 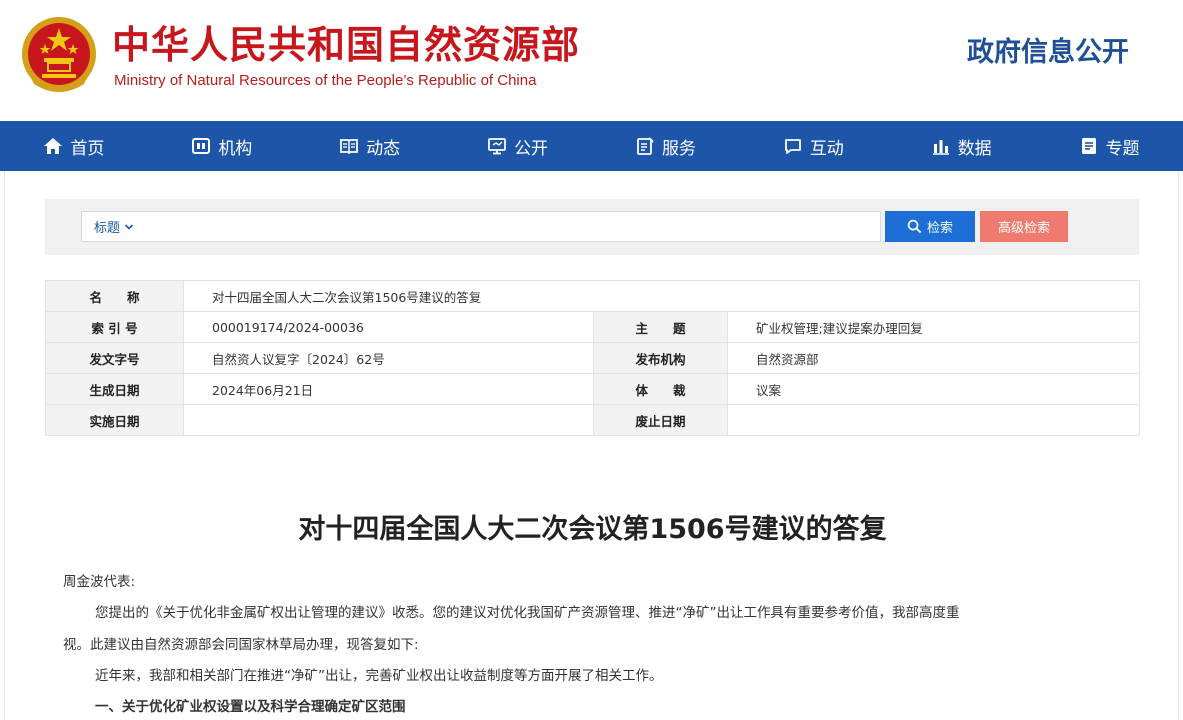 I want to click on advanced-search-button: 高级检索, so click(x=1024, y=226).